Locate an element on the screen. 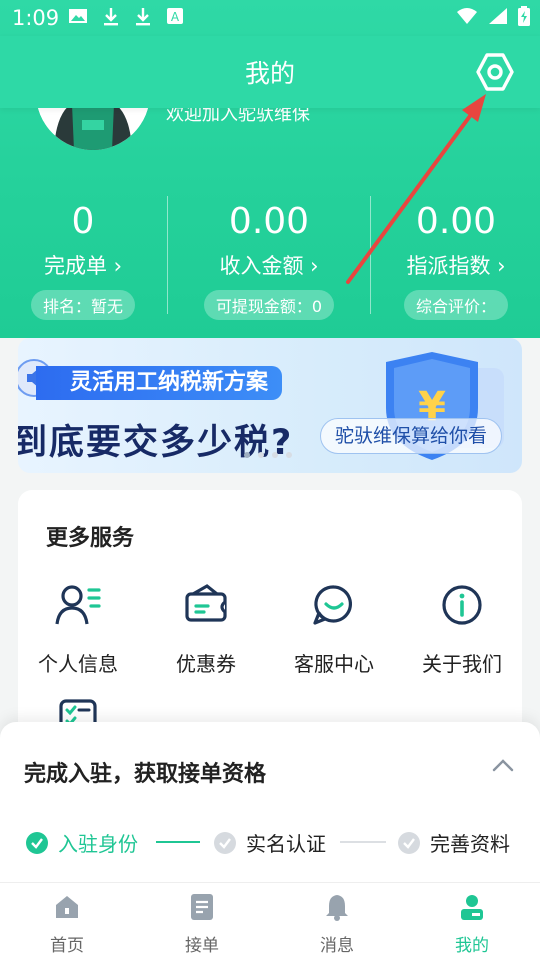 The height and width of the screenshot is (960, 540). stat-sub-badge: 排名：暂无 is located at coordinates (82, 305).